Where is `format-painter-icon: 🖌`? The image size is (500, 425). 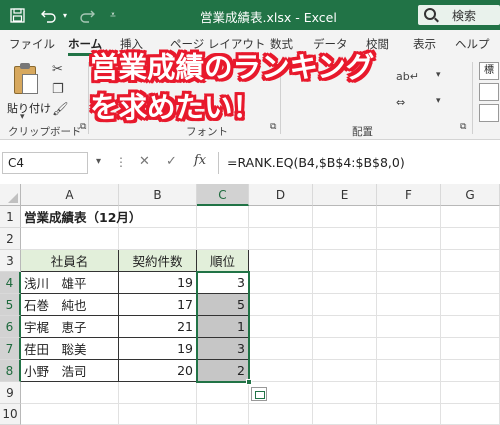 format-painter-icon: 🖌 is located at coordinates (60, 109).